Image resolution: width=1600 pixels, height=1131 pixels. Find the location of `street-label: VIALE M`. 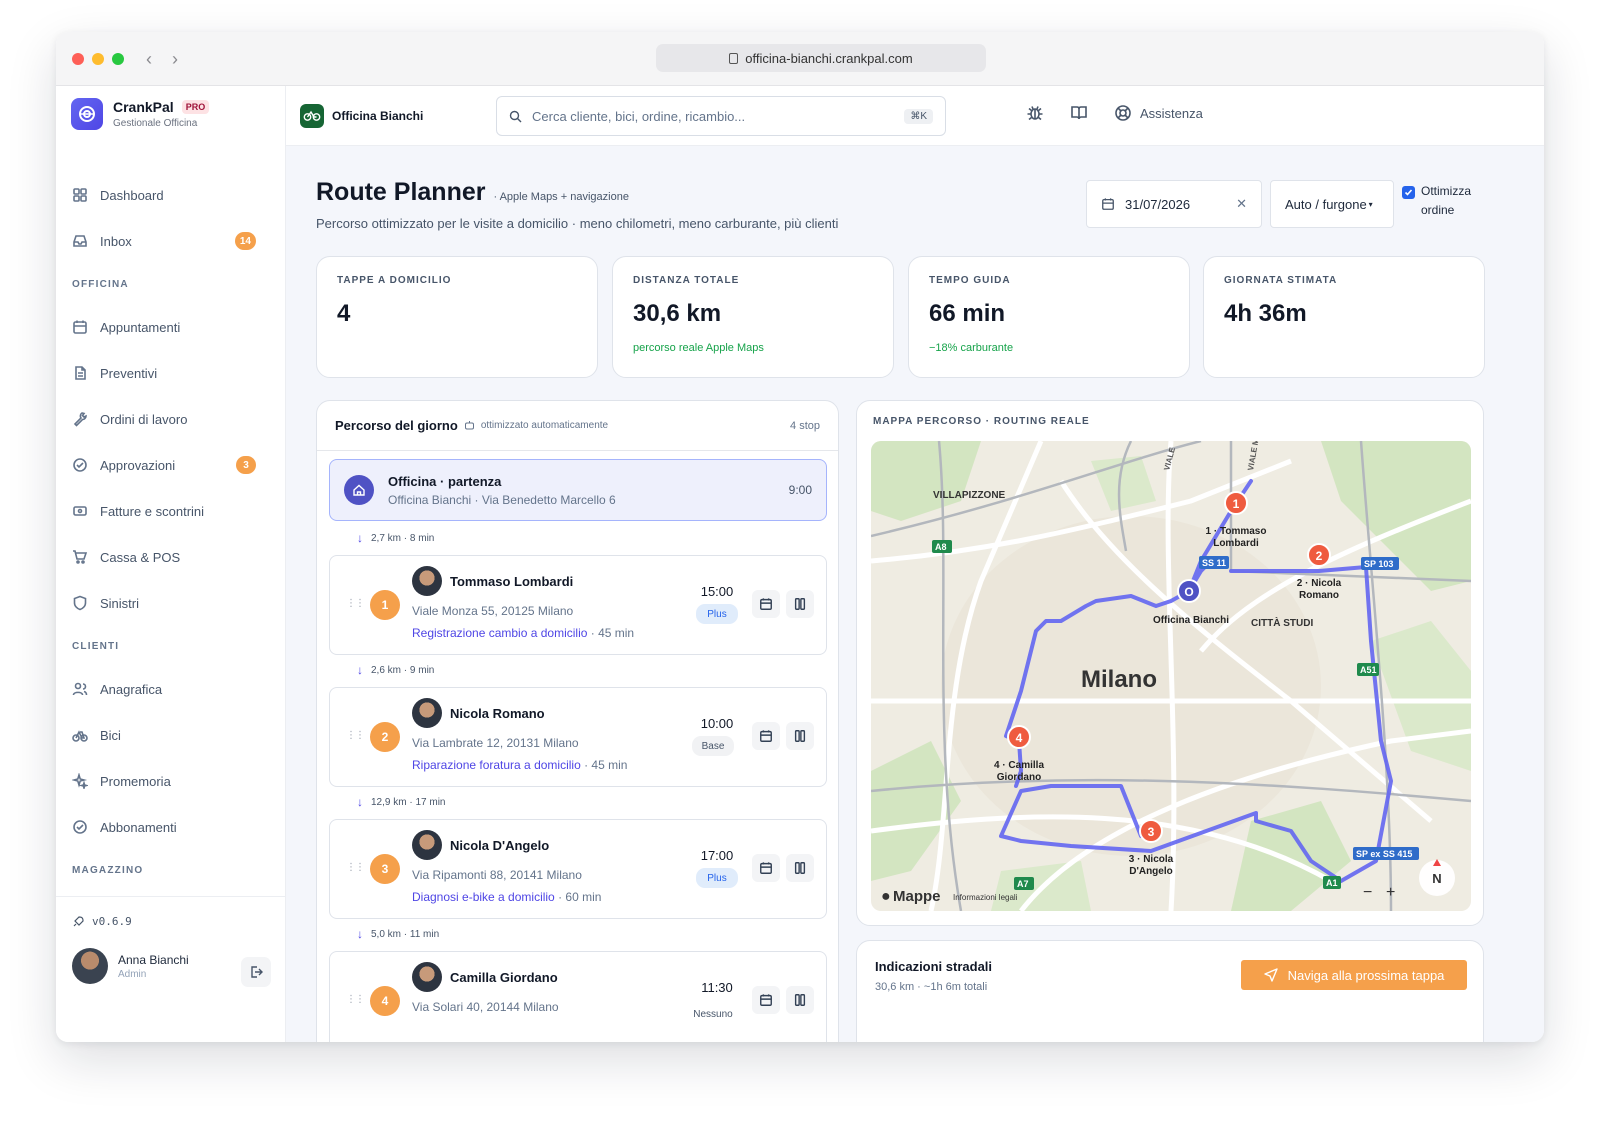

street-label: VIALE M is located at coordinates (1253, 456).